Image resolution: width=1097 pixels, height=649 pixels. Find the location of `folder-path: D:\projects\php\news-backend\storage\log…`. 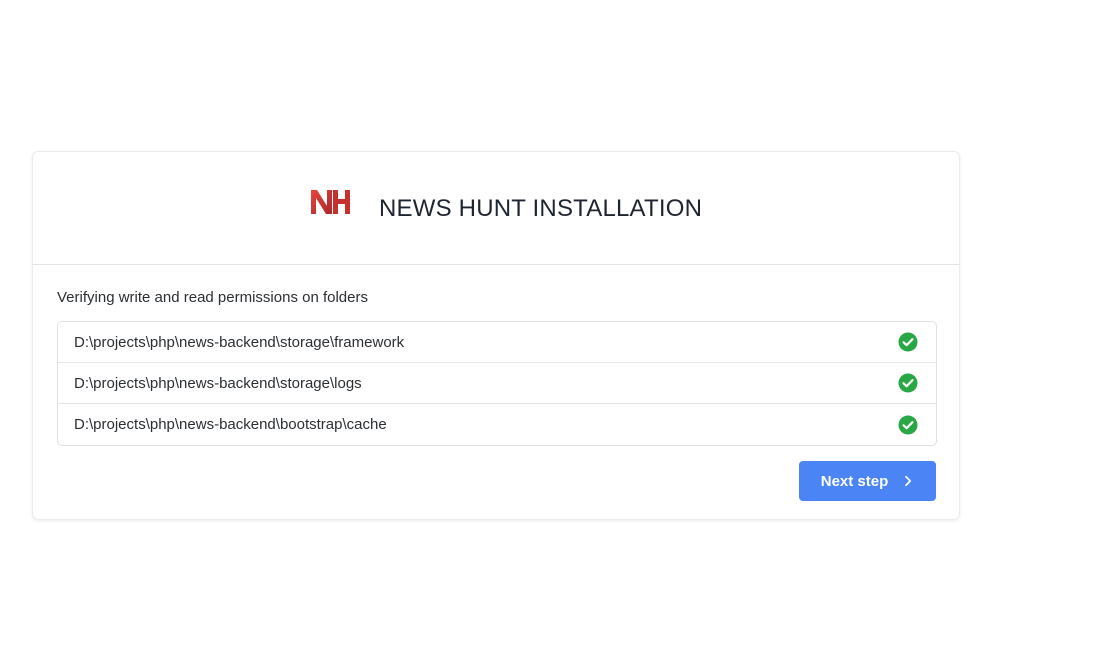

folder-path: D:\projects\php\news-backend\storage\log… is located at coordinates (218, 383).